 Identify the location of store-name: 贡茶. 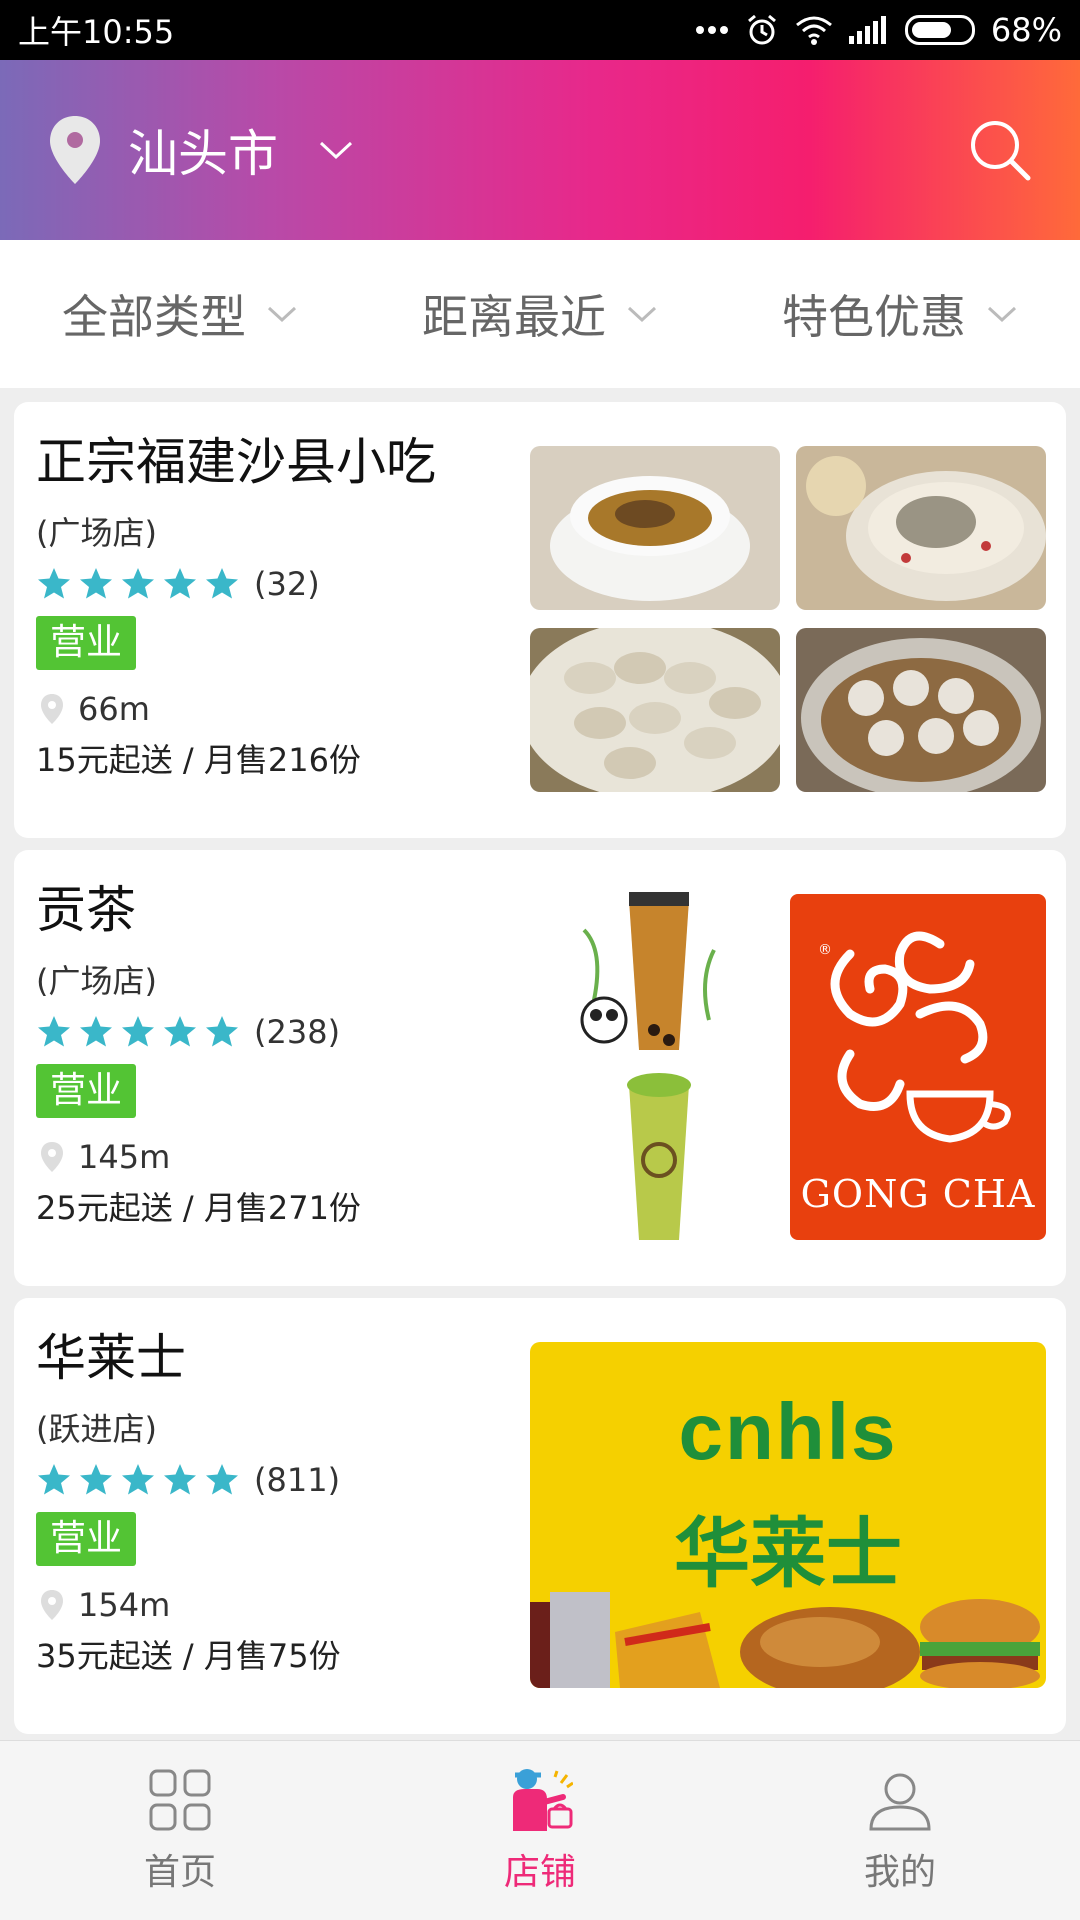
(86, 910).